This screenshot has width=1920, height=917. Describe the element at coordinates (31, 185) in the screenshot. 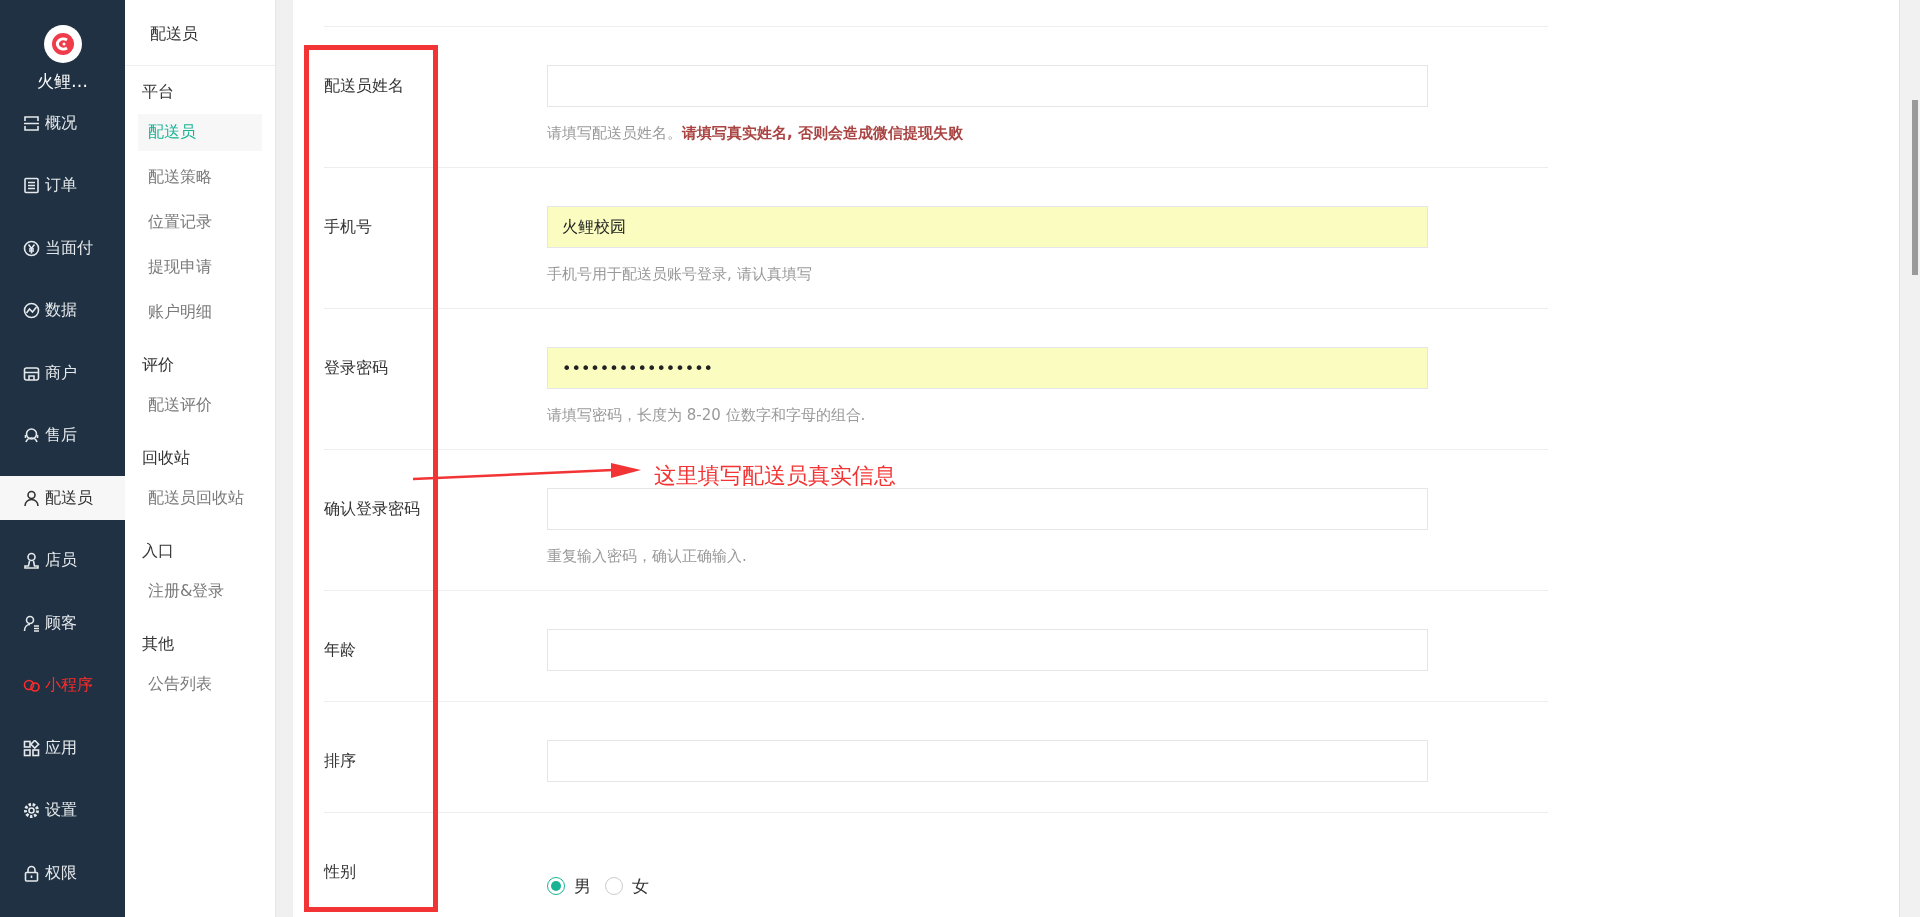

I see `list-icon` at that location.